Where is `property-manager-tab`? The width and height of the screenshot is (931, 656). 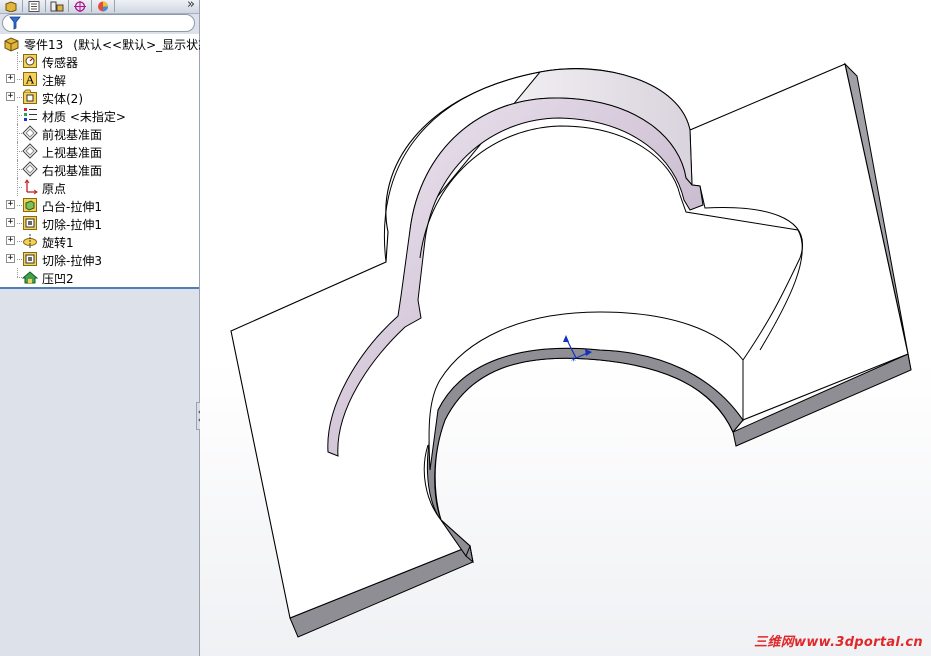 property-manager-tab is located at coordinates (34, 6).